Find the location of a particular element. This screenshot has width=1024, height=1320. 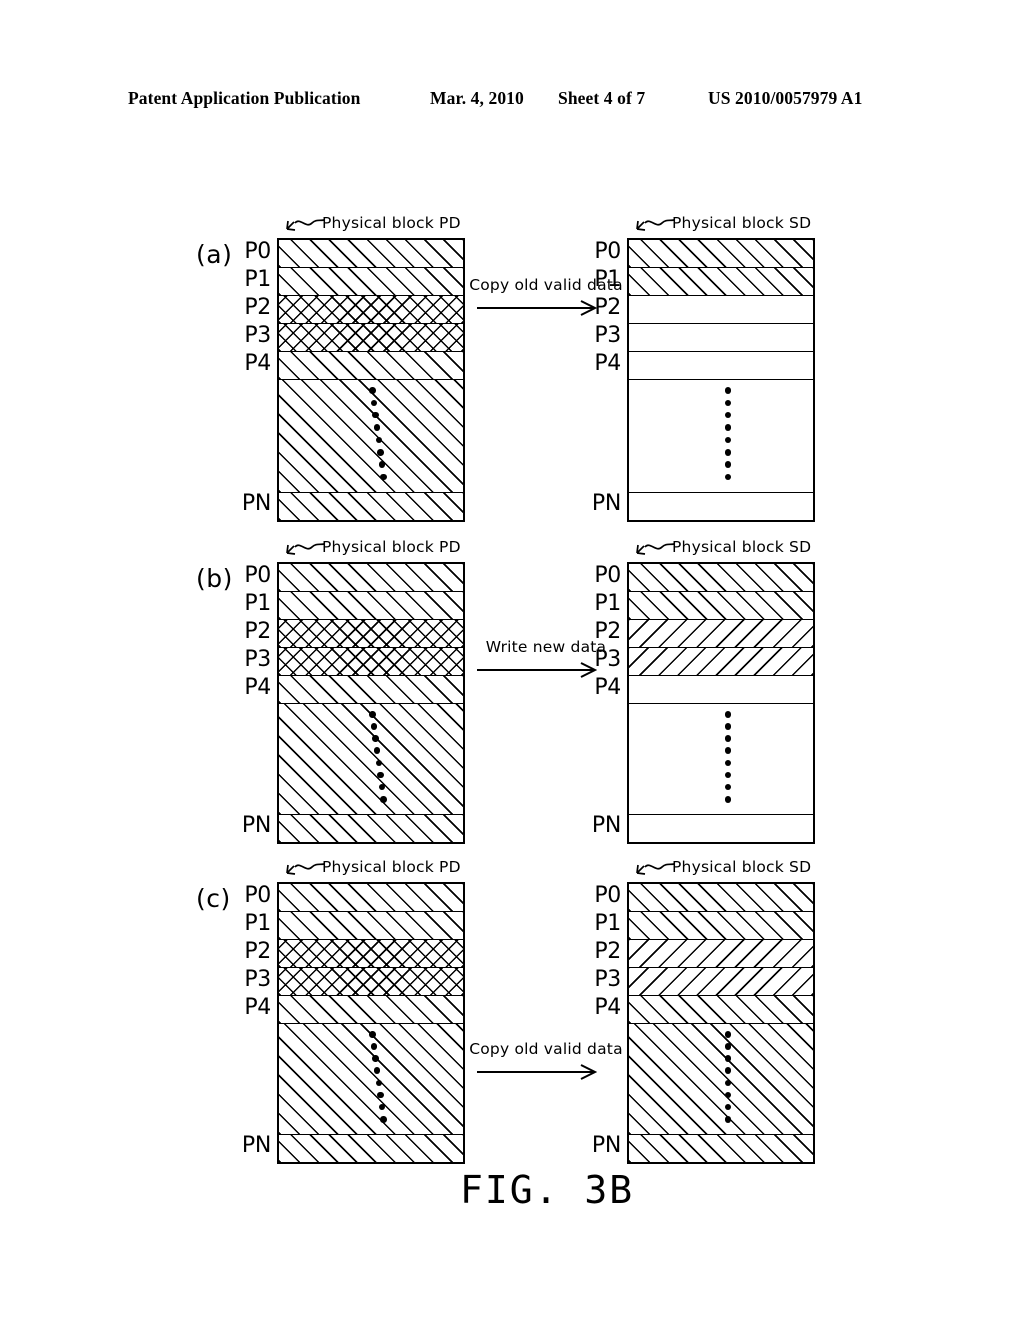

physical-block-pd-group-b is located at coordinates (371, 703).